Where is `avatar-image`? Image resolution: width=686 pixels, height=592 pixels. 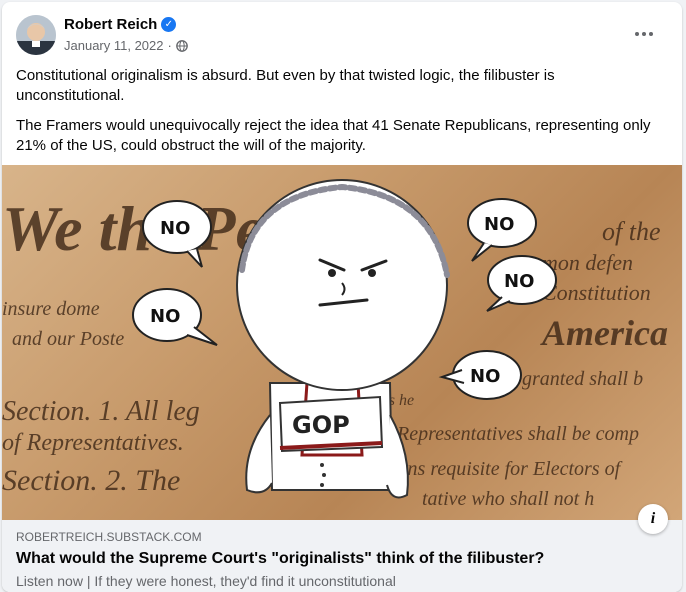 avatar-image is located at coordinates (36, 35).